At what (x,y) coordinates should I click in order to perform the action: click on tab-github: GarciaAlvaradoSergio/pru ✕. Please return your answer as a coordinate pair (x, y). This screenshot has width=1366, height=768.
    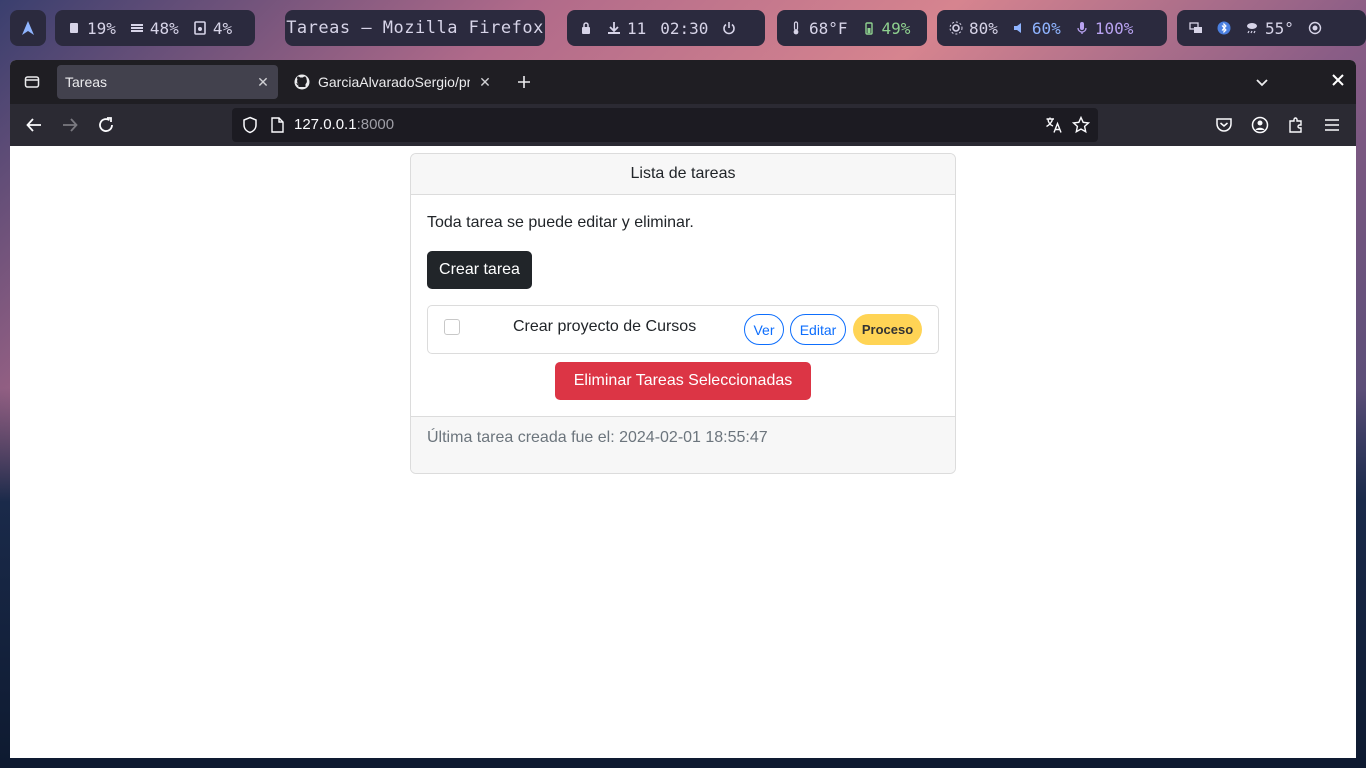
    Looking at the image, I should click on (393, 82).